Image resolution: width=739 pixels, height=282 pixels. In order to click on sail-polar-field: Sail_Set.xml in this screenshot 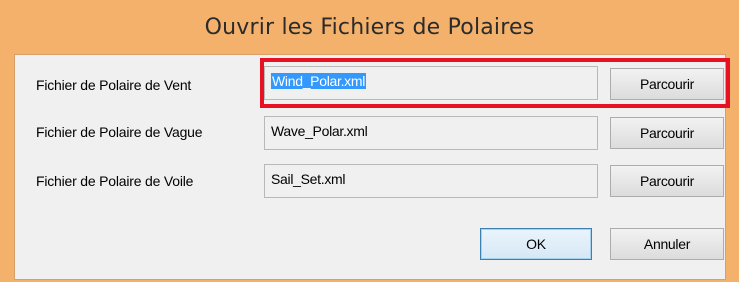, I will do `click(431, 181)`.